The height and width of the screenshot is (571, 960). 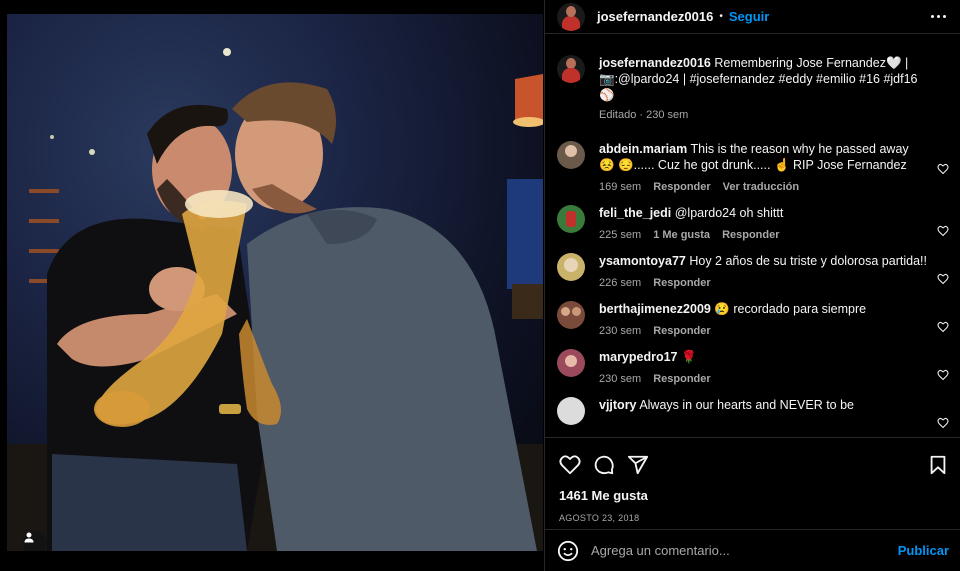 What do you see at coordinates (638, 357) in the screenshot?
I see `comment-username: marypedro17` at bounding box center [638, 357].